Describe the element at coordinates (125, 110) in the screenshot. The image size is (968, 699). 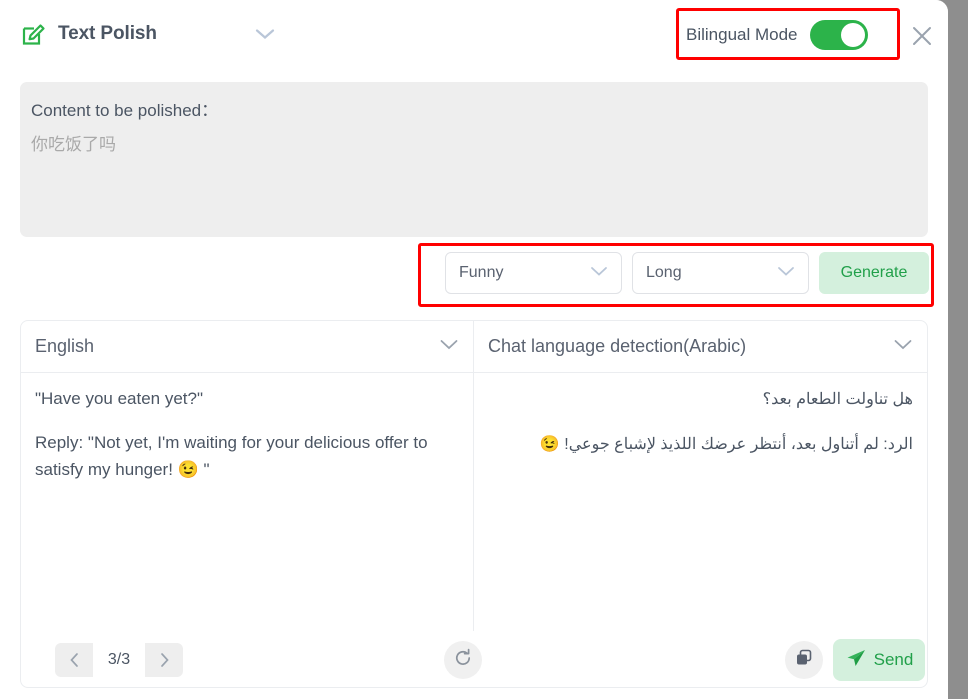
I see `content-input-label: Content to be polished：` at that location.